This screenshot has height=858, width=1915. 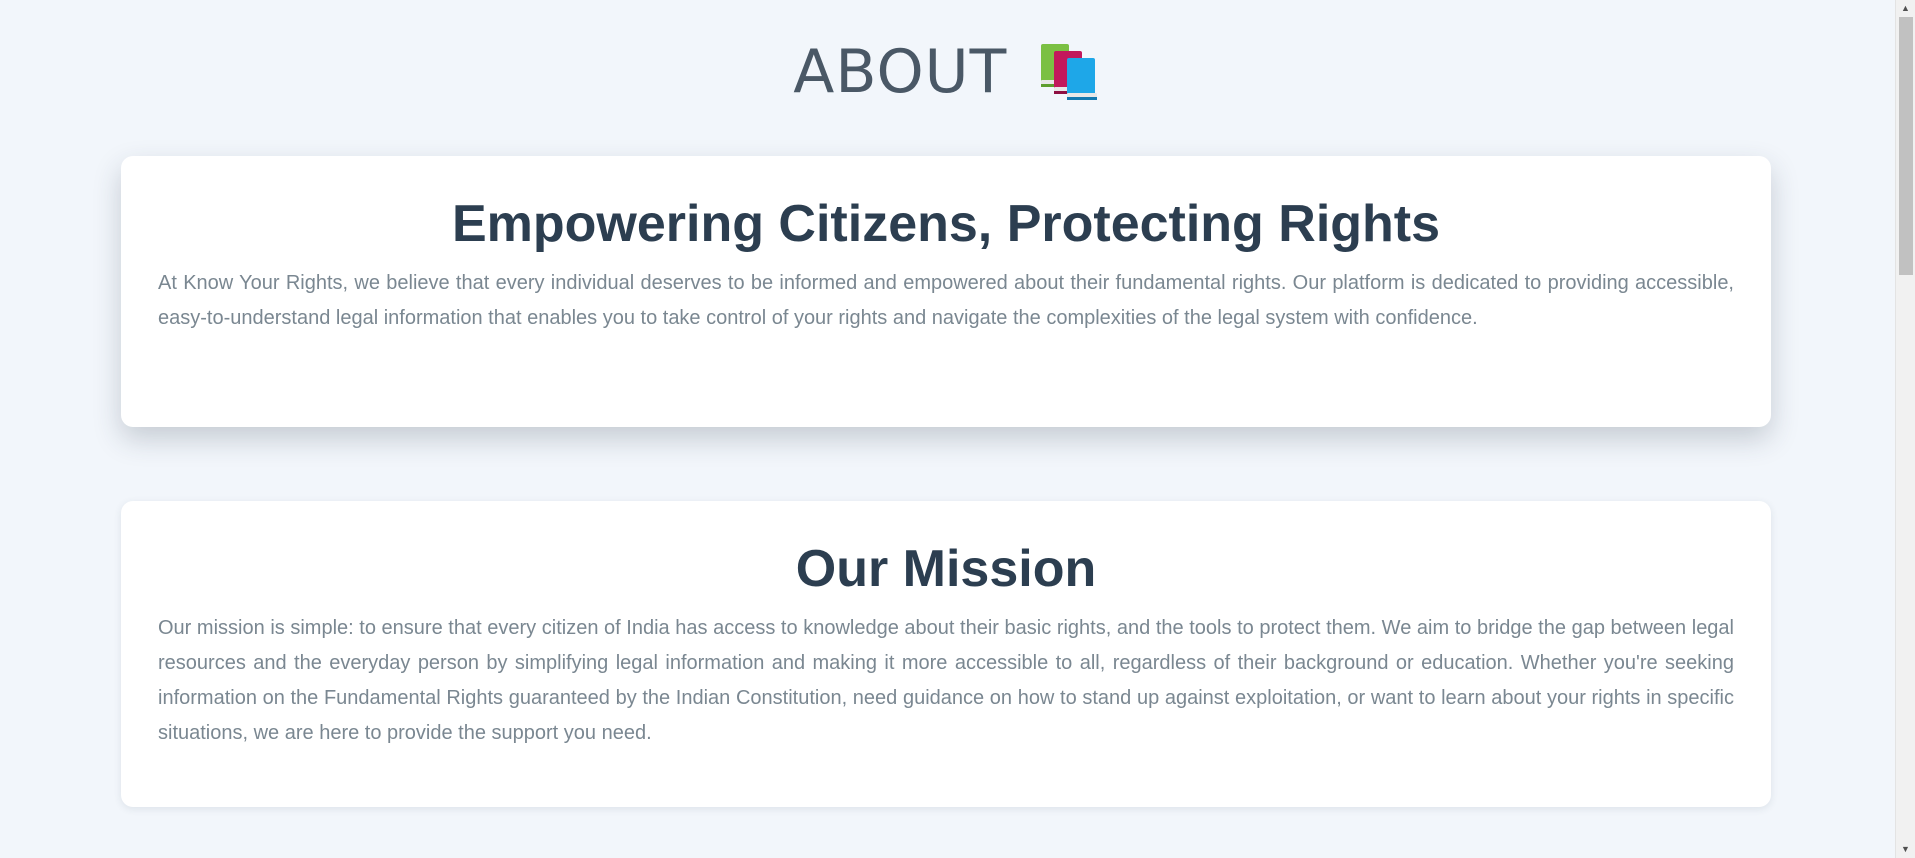 What do you see at coordinates (1905, 8) in the screenshot?
I see `scroll-up-arrow-icon: ▲` at bounding box center [1905, 8].